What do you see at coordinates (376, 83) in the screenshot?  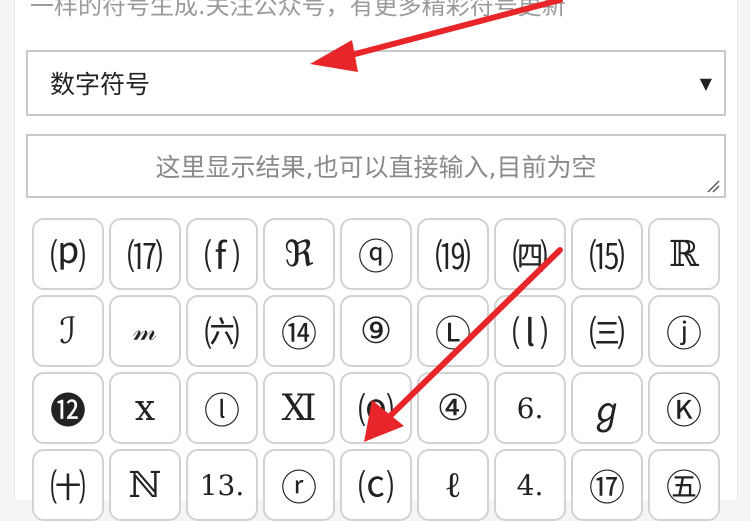 I see `category-select: 数字符号 ▼` at bounding box center [376, 83].